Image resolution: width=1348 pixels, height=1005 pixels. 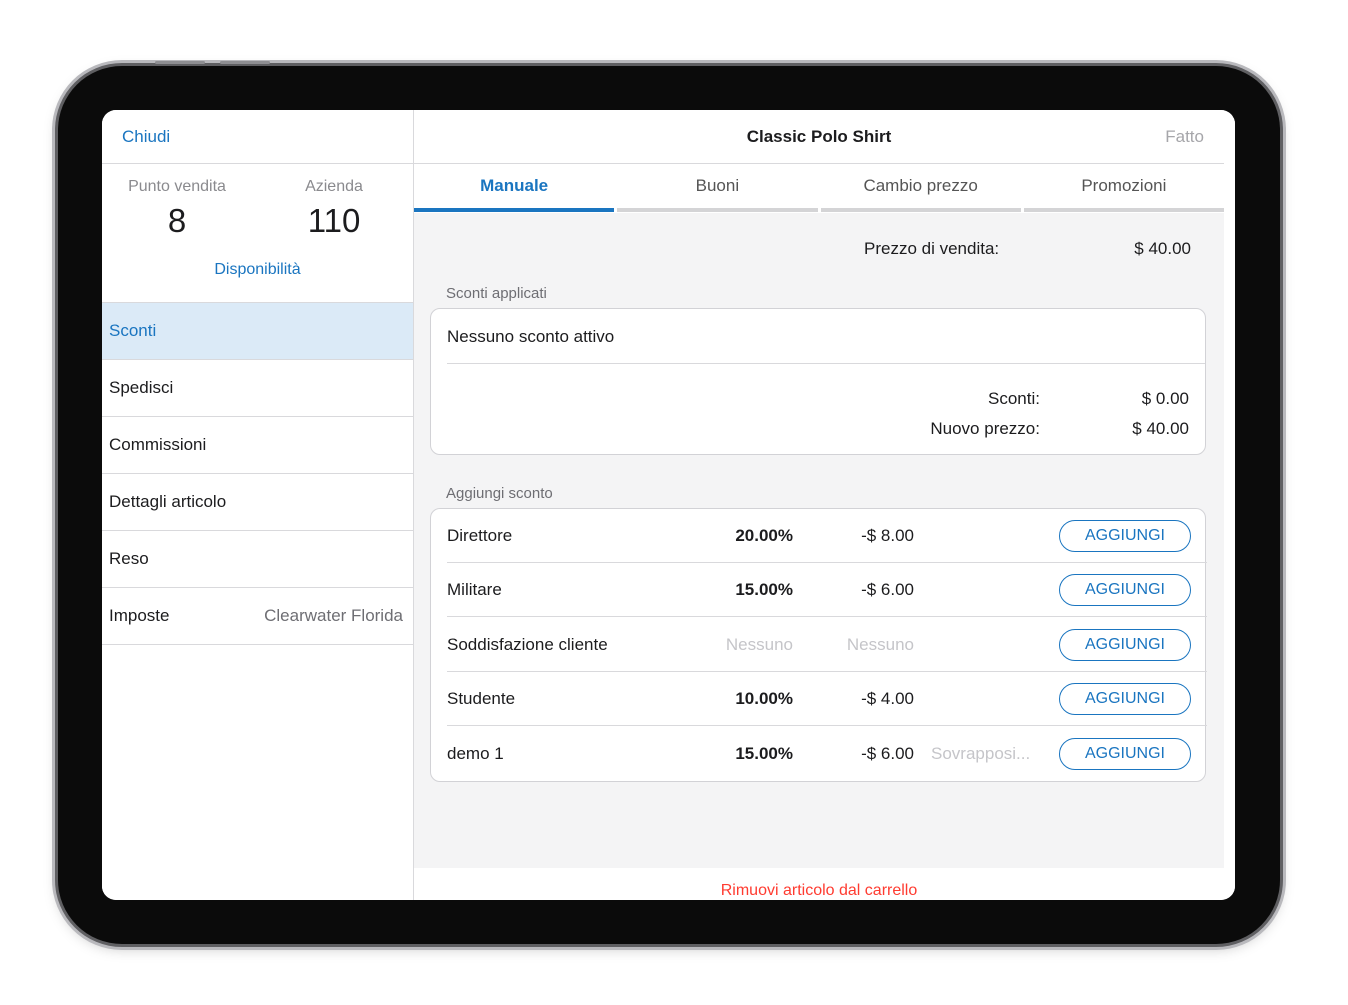 I want to click on discount-percent: 20.00%, so click(x=764, y=535).